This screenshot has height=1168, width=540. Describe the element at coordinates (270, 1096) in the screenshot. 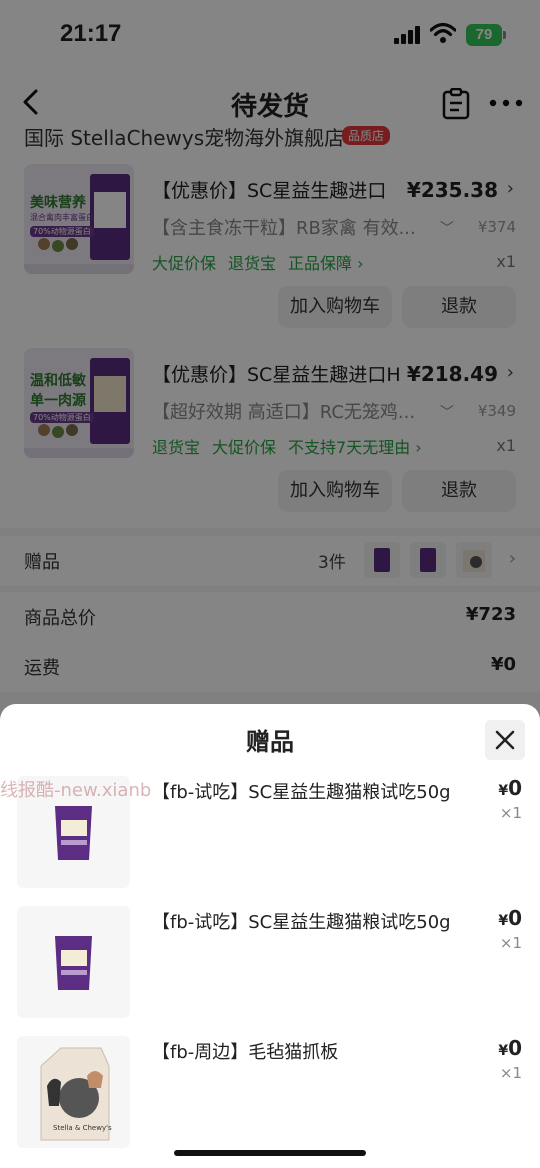

I see `gift-list-item: Stella & Chewy's 【fb-周边】毛毡猫抓板 ¥0 ×1` at that location.